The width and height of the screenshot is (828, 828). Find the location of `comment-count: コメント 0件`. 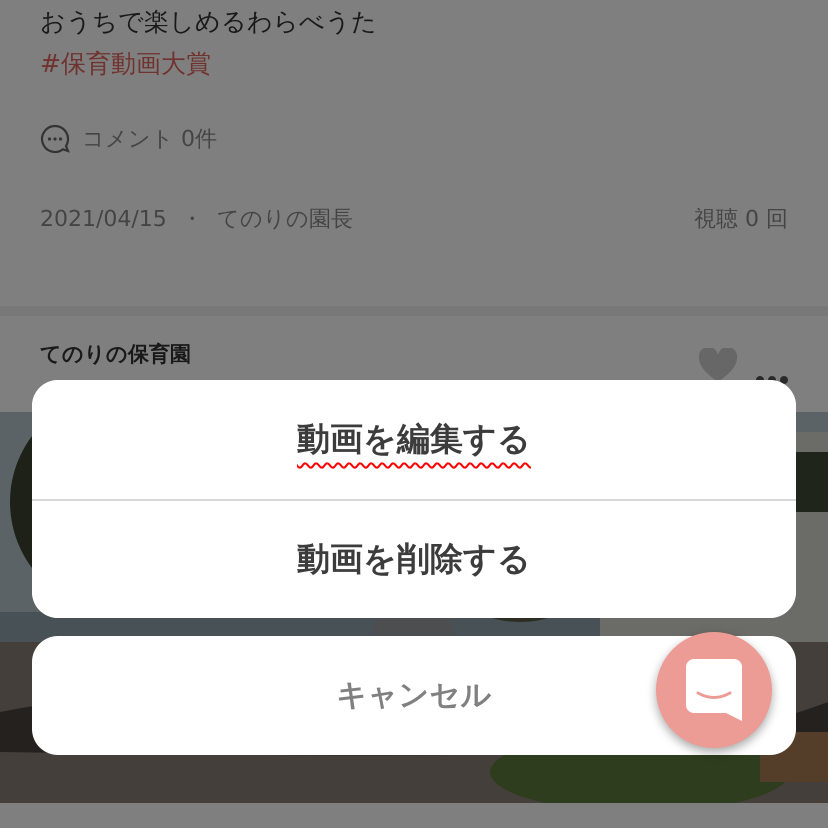

comment-count: コメント 0件 is located at coordinates (149, 139).